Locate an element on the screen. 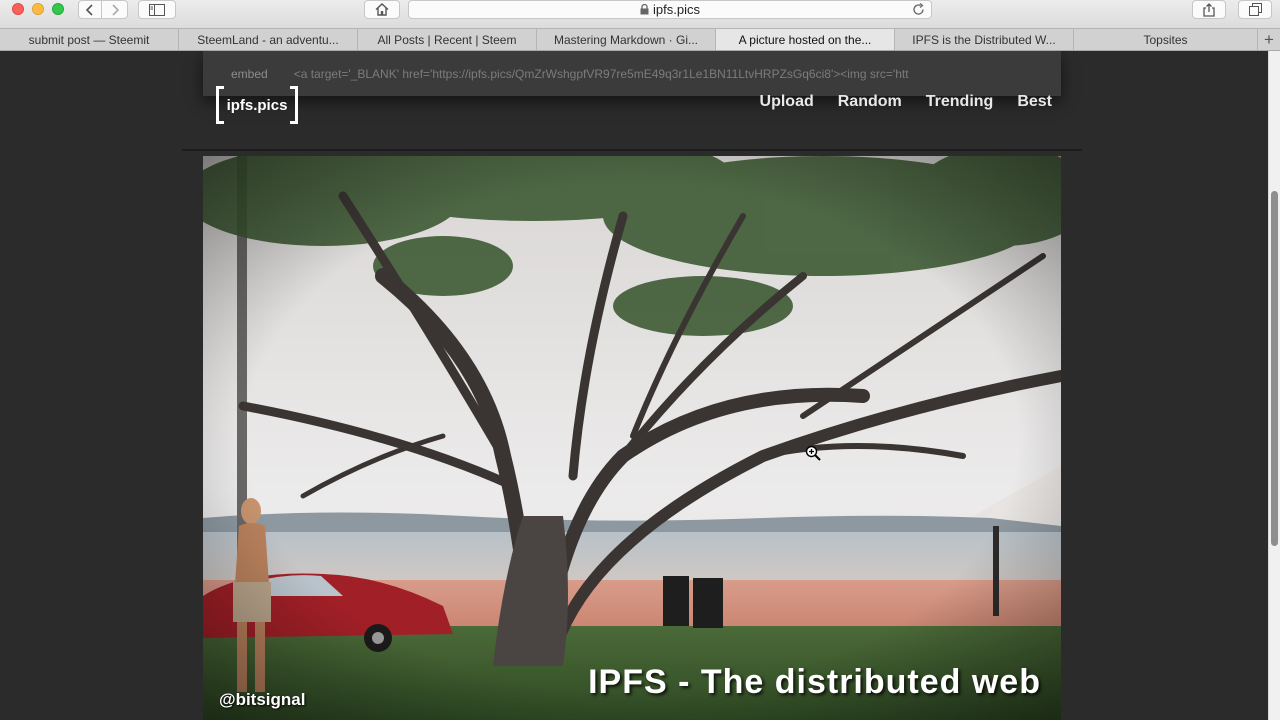 The width and height of the screenshot is (1280, 720). tab-label: Topsites is located at coordinates (1165, 39).